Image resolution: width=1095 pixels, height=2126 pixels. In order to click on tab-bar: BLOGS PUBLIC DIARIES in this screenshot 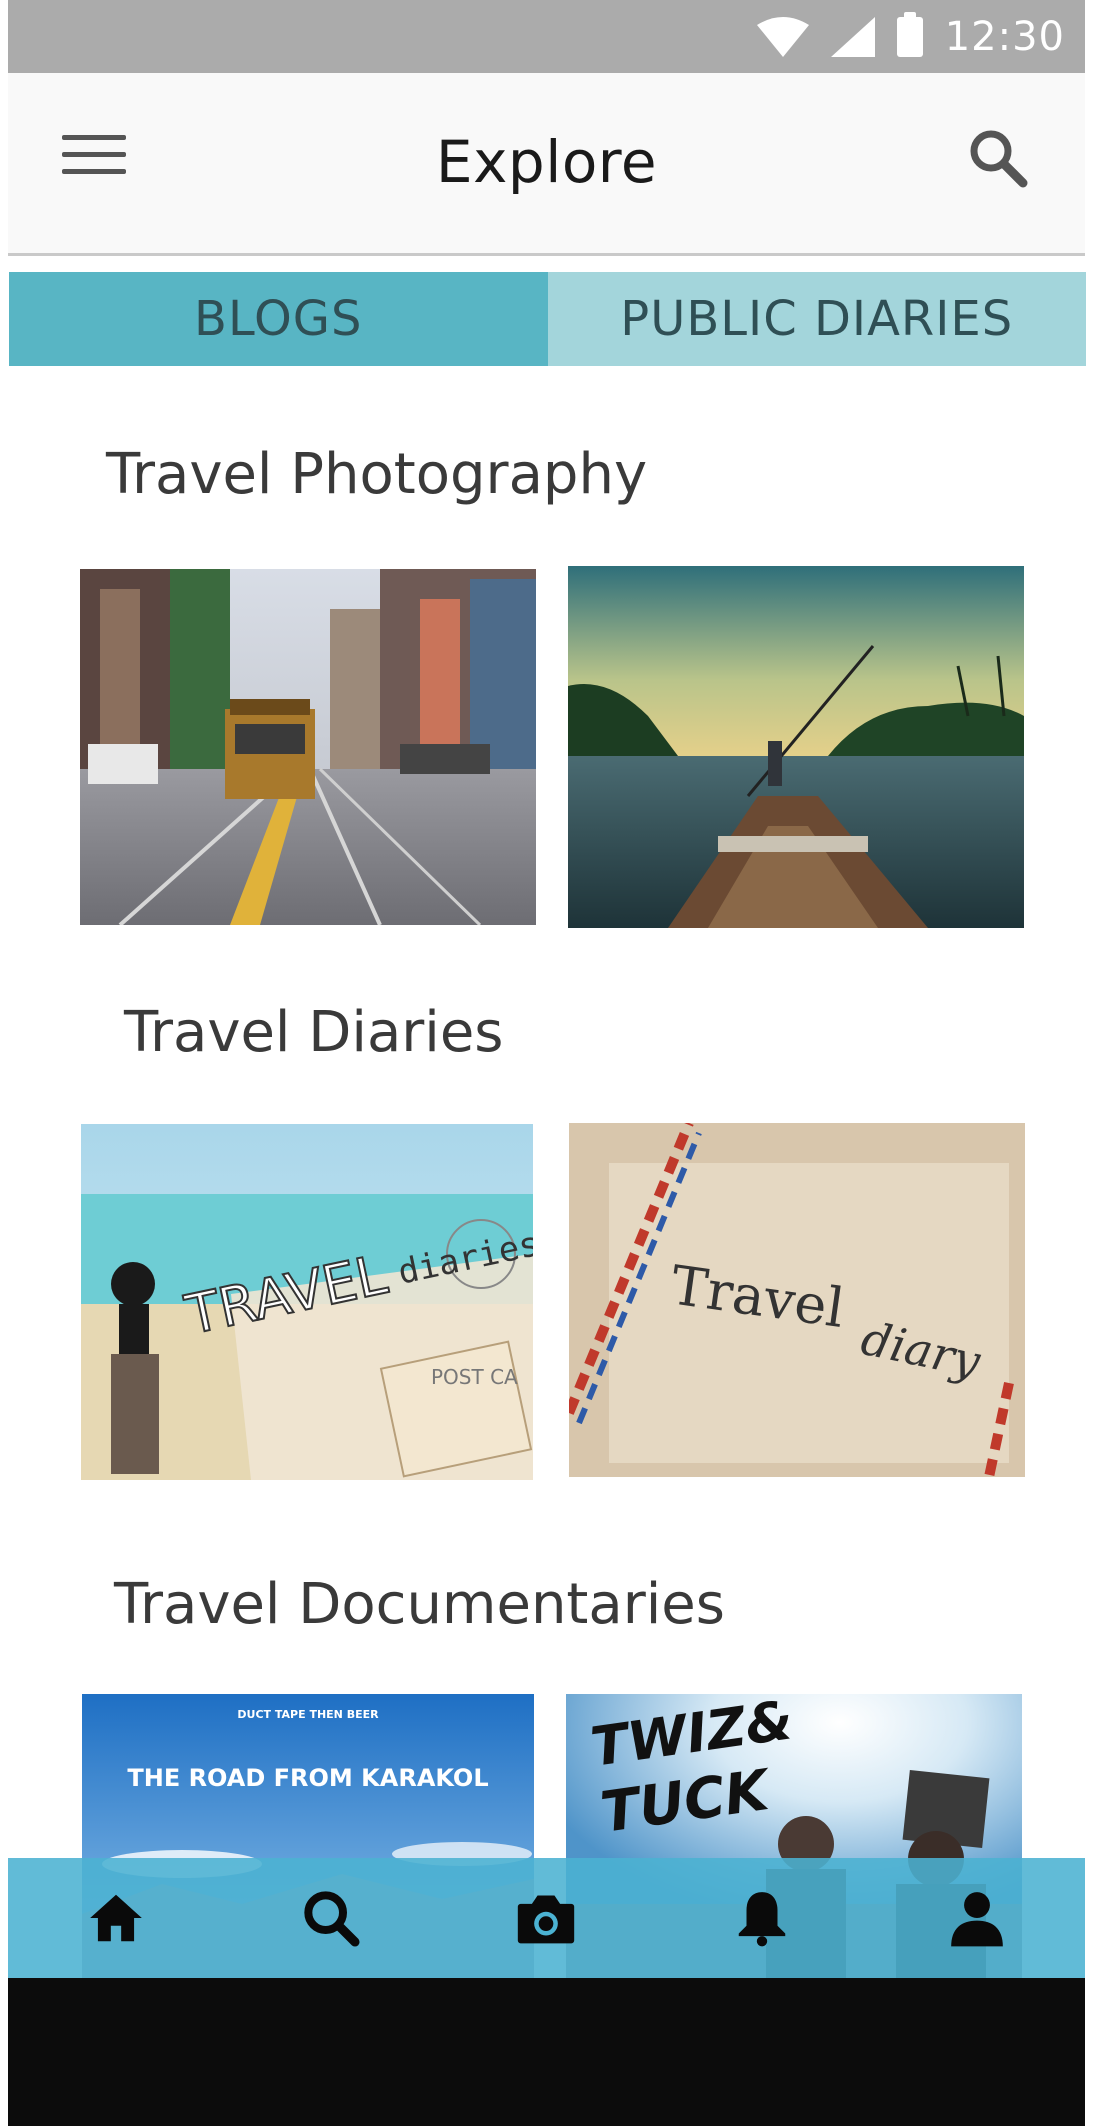, I will do `click(547, 319)`.